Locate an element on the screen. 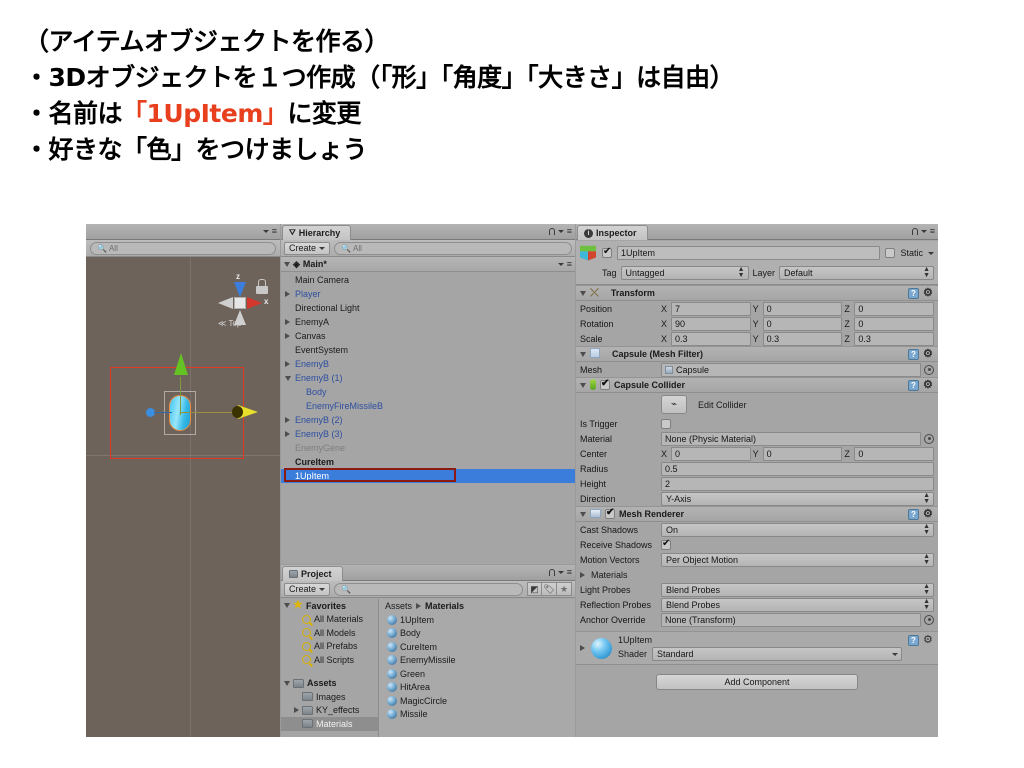 This screenshot has height=768, width=1024. hierarchy-item-enemya: EnemyA is located at coordinates (428, 322).